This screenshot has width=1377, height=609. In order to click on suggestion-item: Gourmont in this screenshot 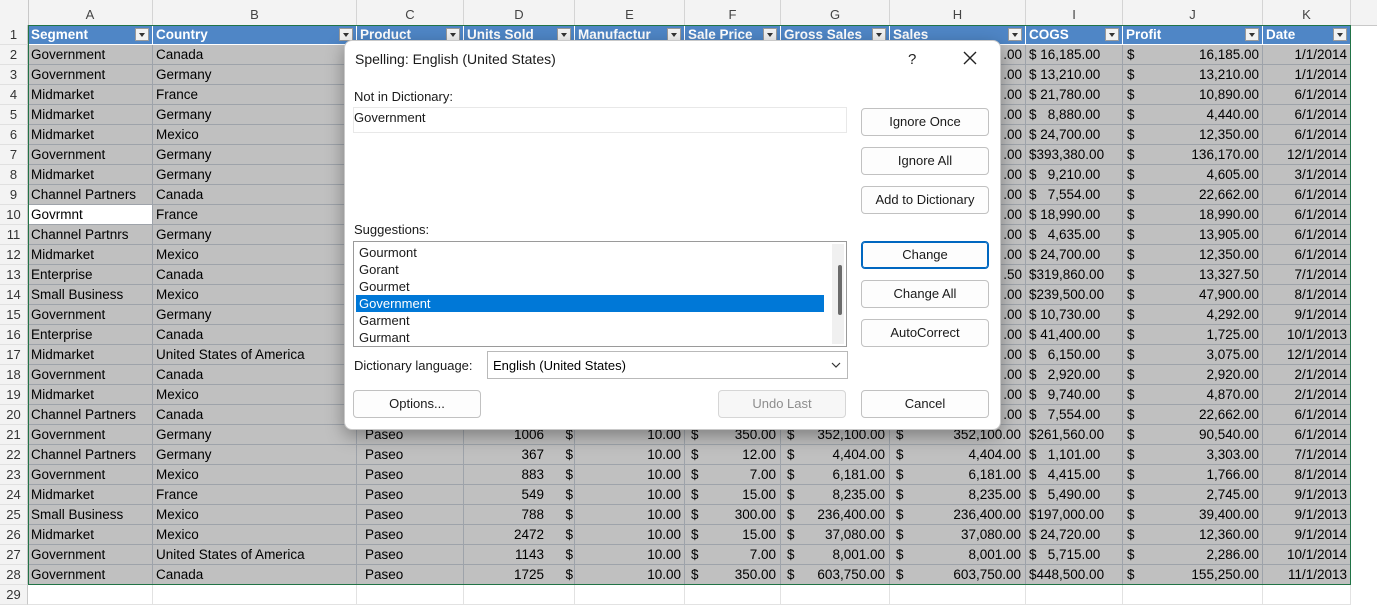, I will do `click(592, 252)`.